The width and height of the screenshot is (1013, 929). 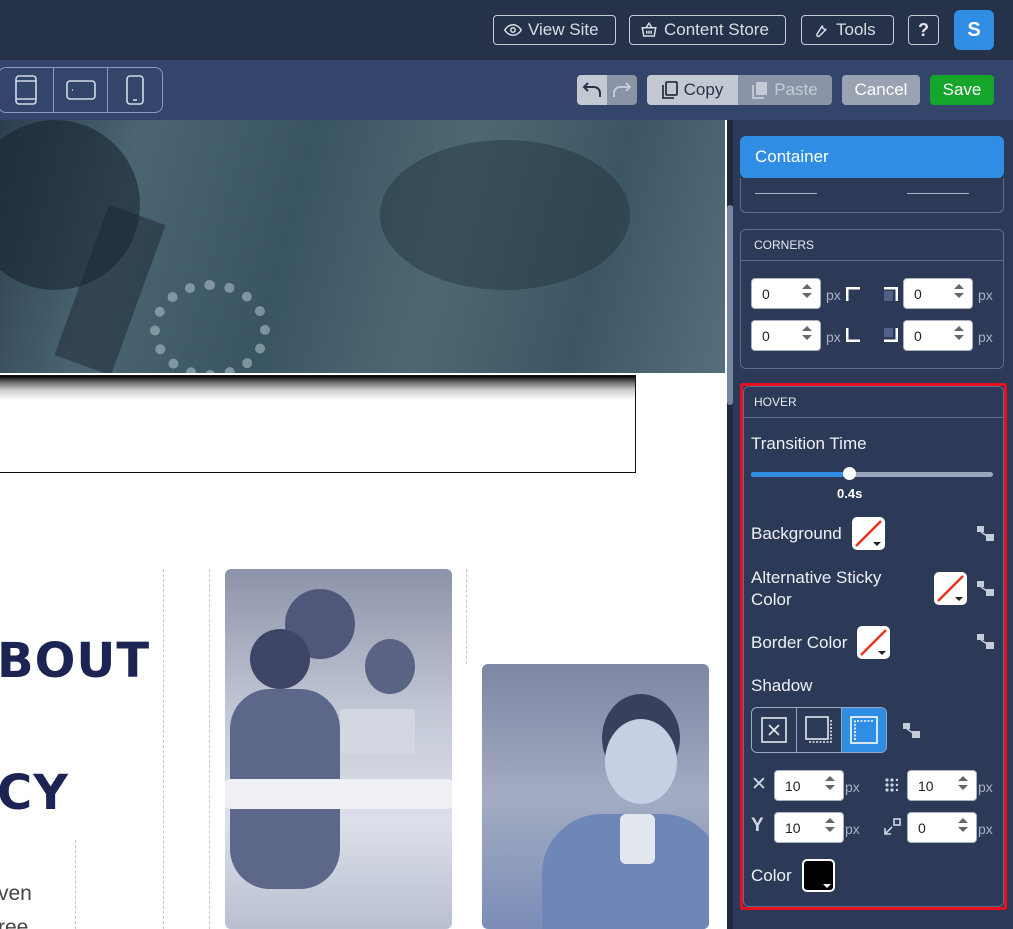 What do you see at coordinates (891, 335) in the screenshot?
I see `corner-bottom-right-icon` at bounding box center [891, 335].